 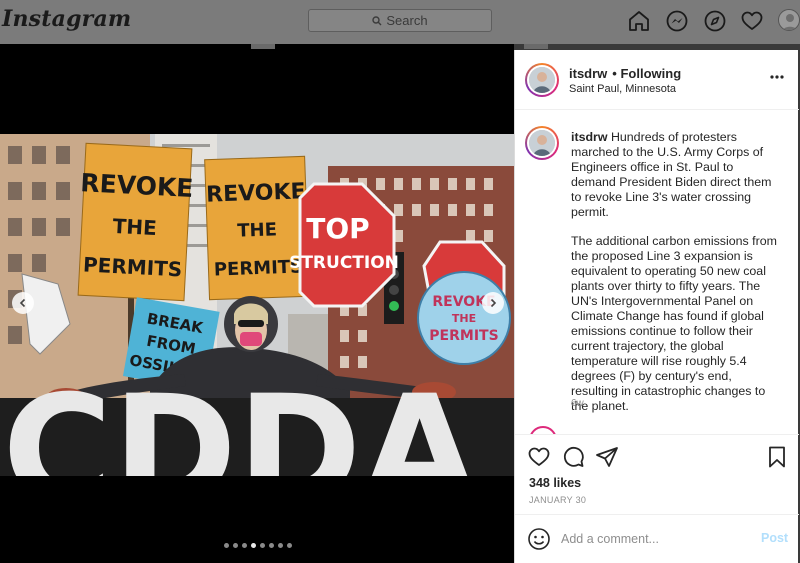 I want to click on avatar-silhouette-icon, so click(x=790, y=22).